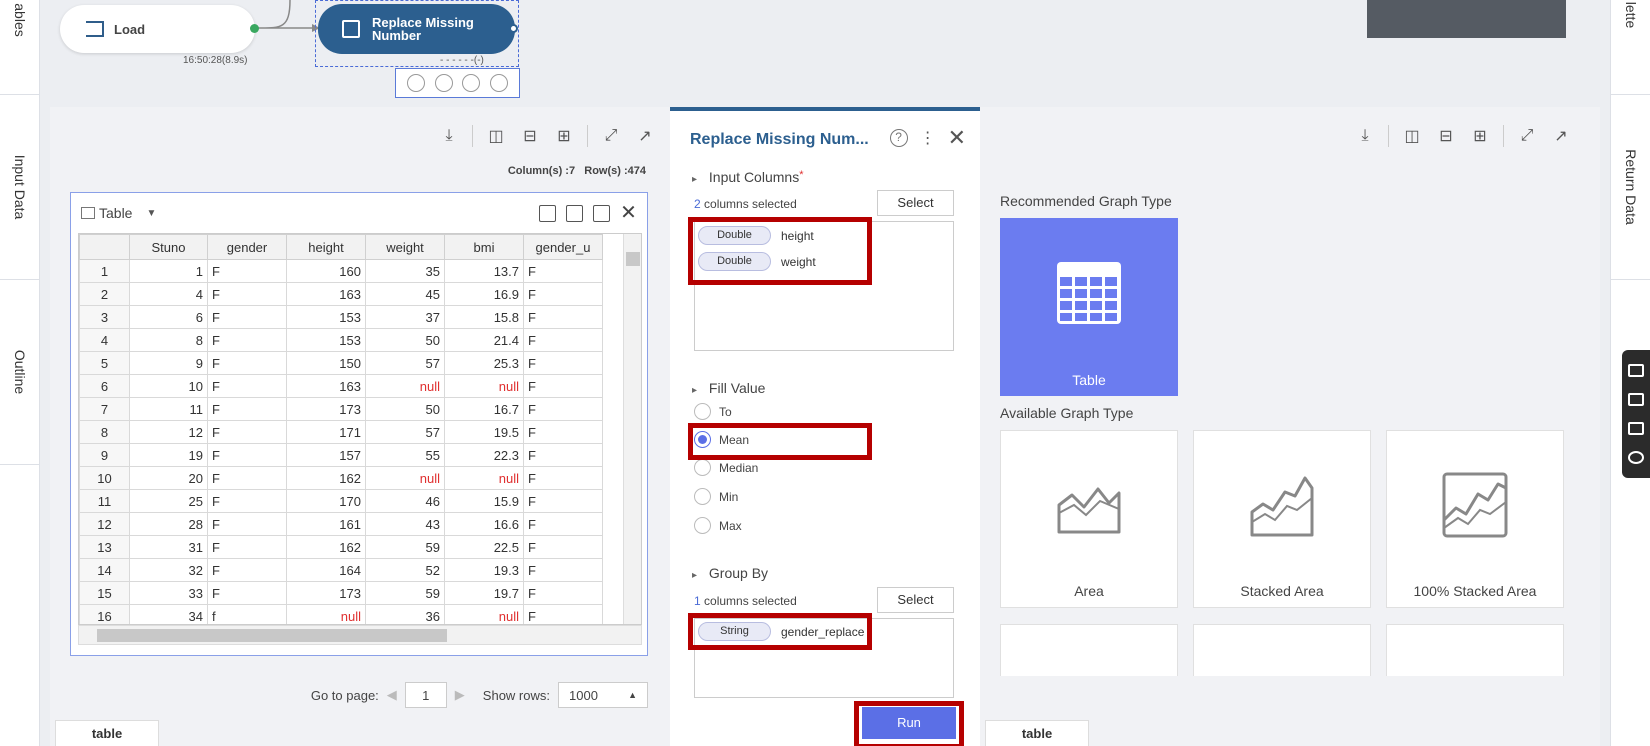 Image resolution: width=1650 pixels, height=746 pixels. Describe the element at coordinates (341, 478) in the screenshot. I see `table-row: 10 20 F 162 null null F` at that location.